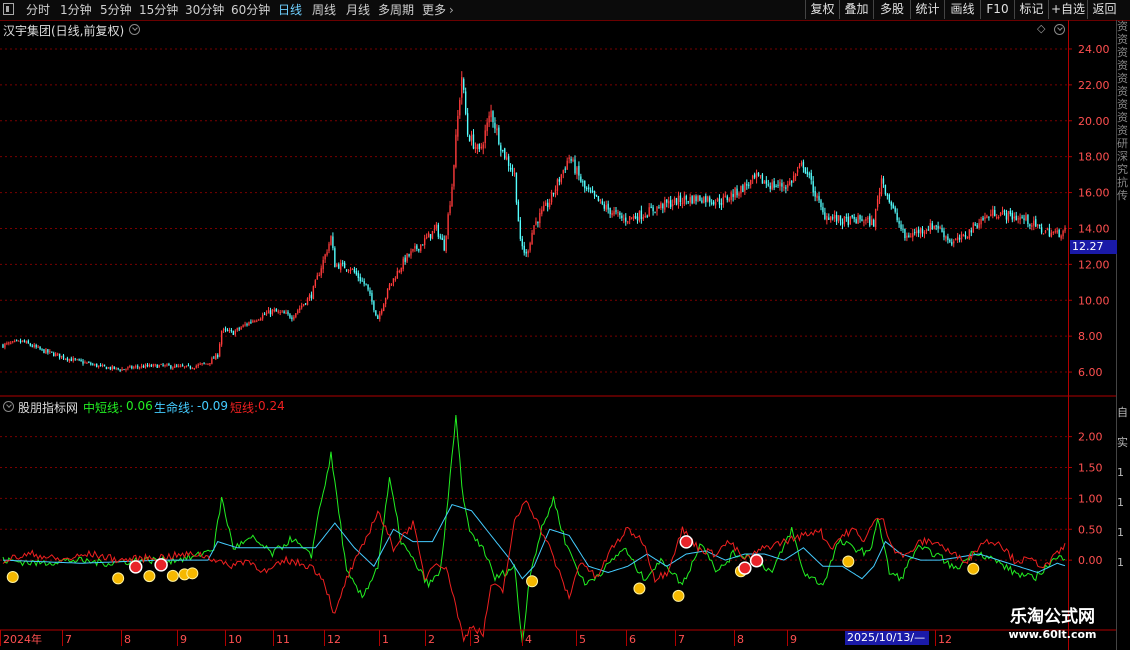  What do you see at coordinates (118, 578) in the screenshot?
I see `buy-marker` at bounding box center [118, 578].